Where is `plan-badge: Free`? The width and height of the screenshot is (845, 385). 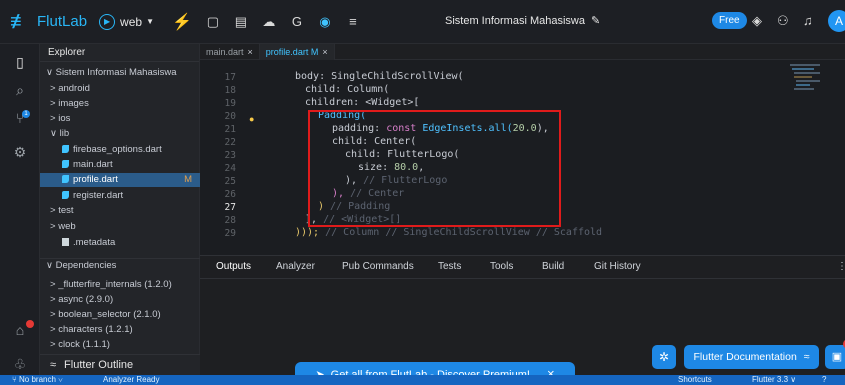
plan-badge: Free is located at coordinates (729, 20).